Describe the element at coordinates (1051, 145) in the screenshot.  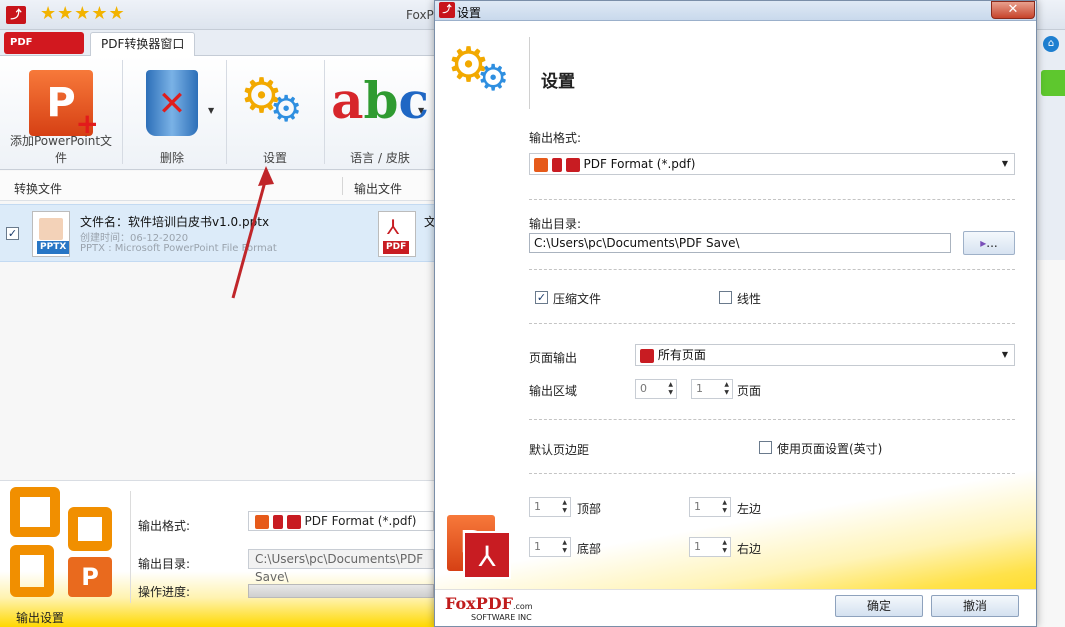
I see `right-edge-strip: ⌂` at that location.